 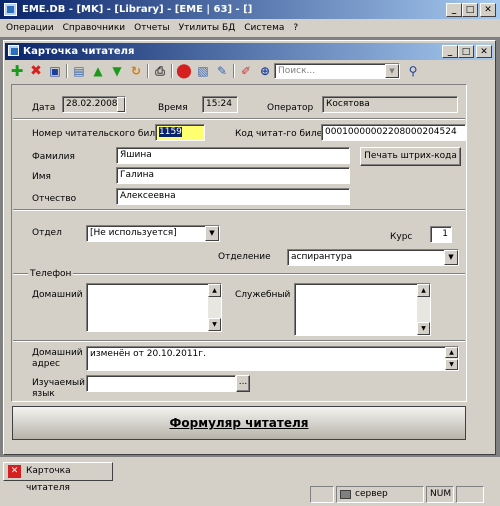 What do you see at coordinates (451, 257) in the screenshot?
I see `branch-dropdown-button: ▼` at bounding box center [451, 257].